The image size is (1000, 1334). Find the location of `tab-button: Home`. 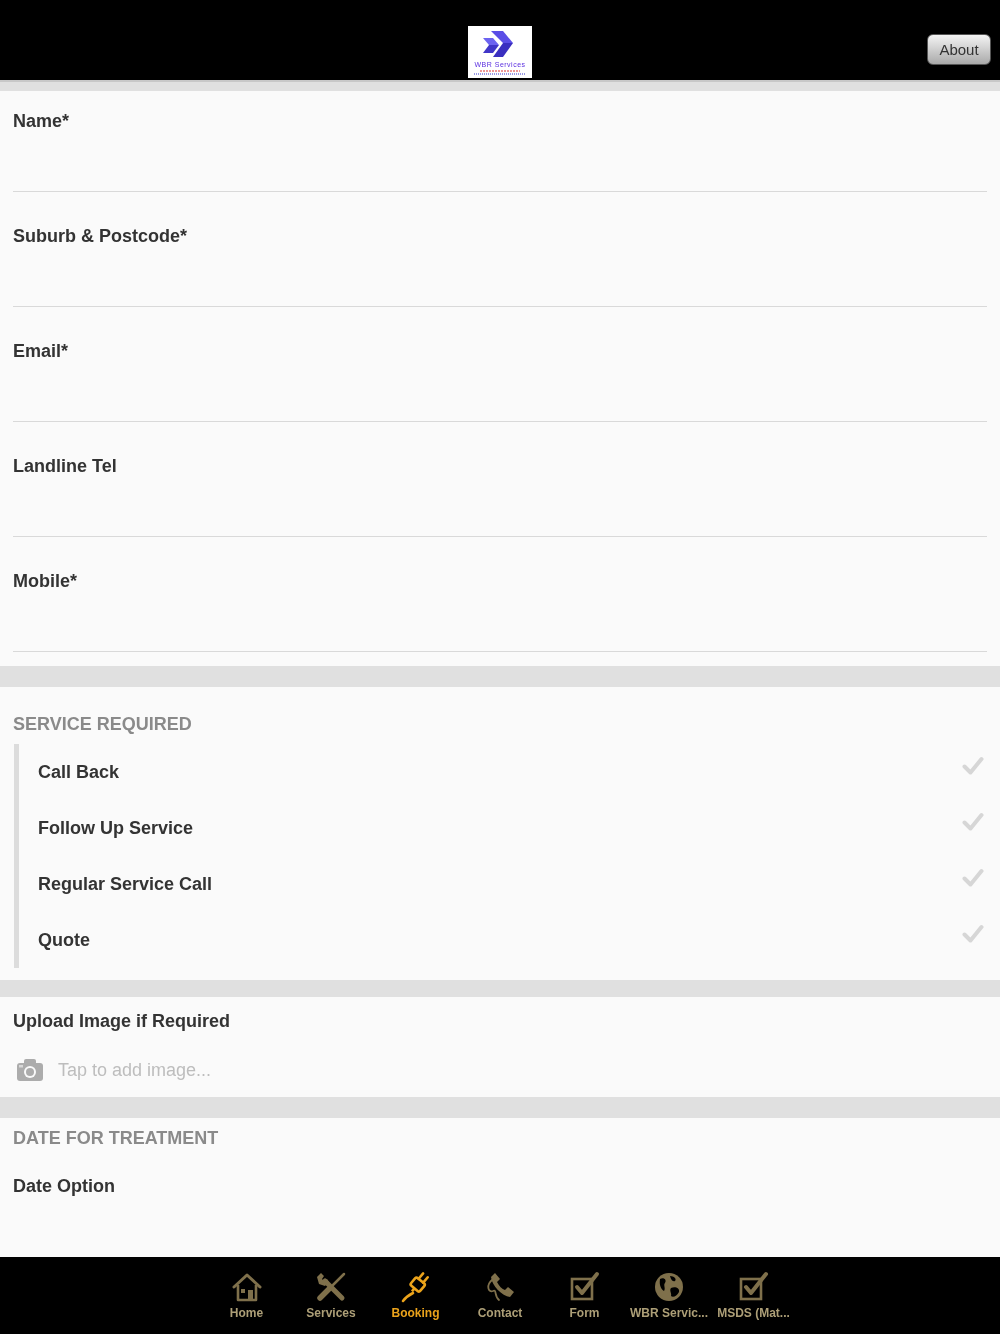

tab-button: Home is located at coordinates (246, 1295).